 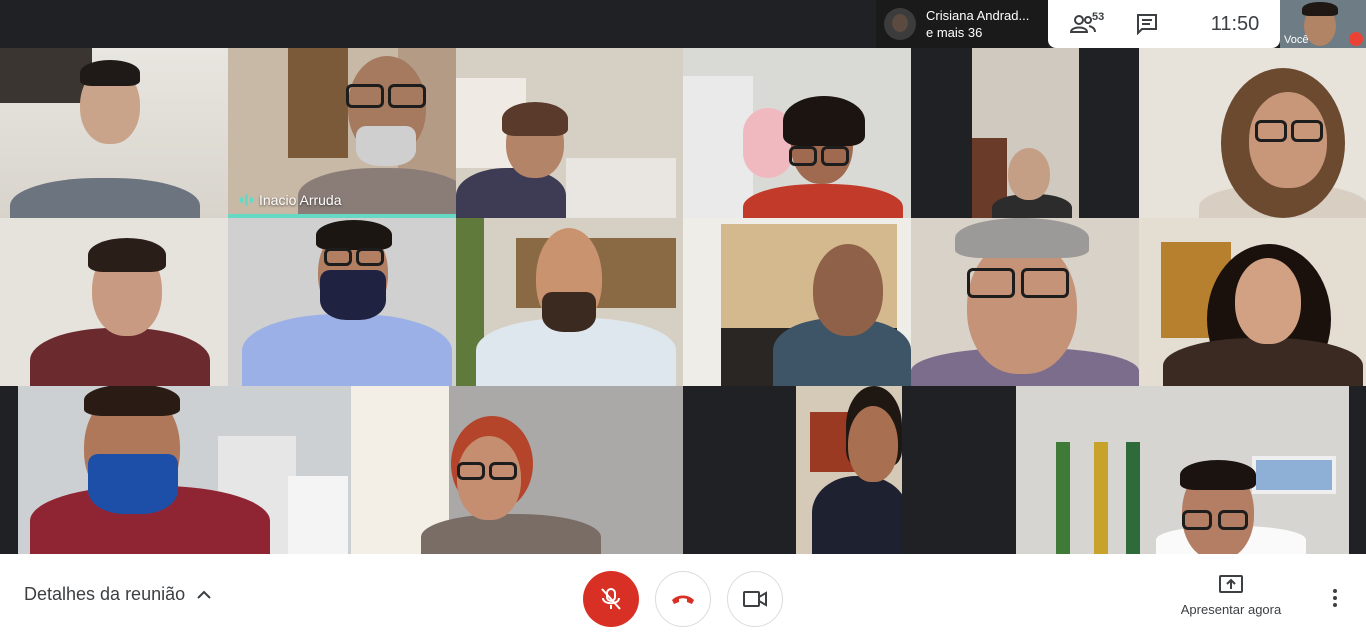 I want to click on microphone-toggle-button, so click(x=611, y=599).